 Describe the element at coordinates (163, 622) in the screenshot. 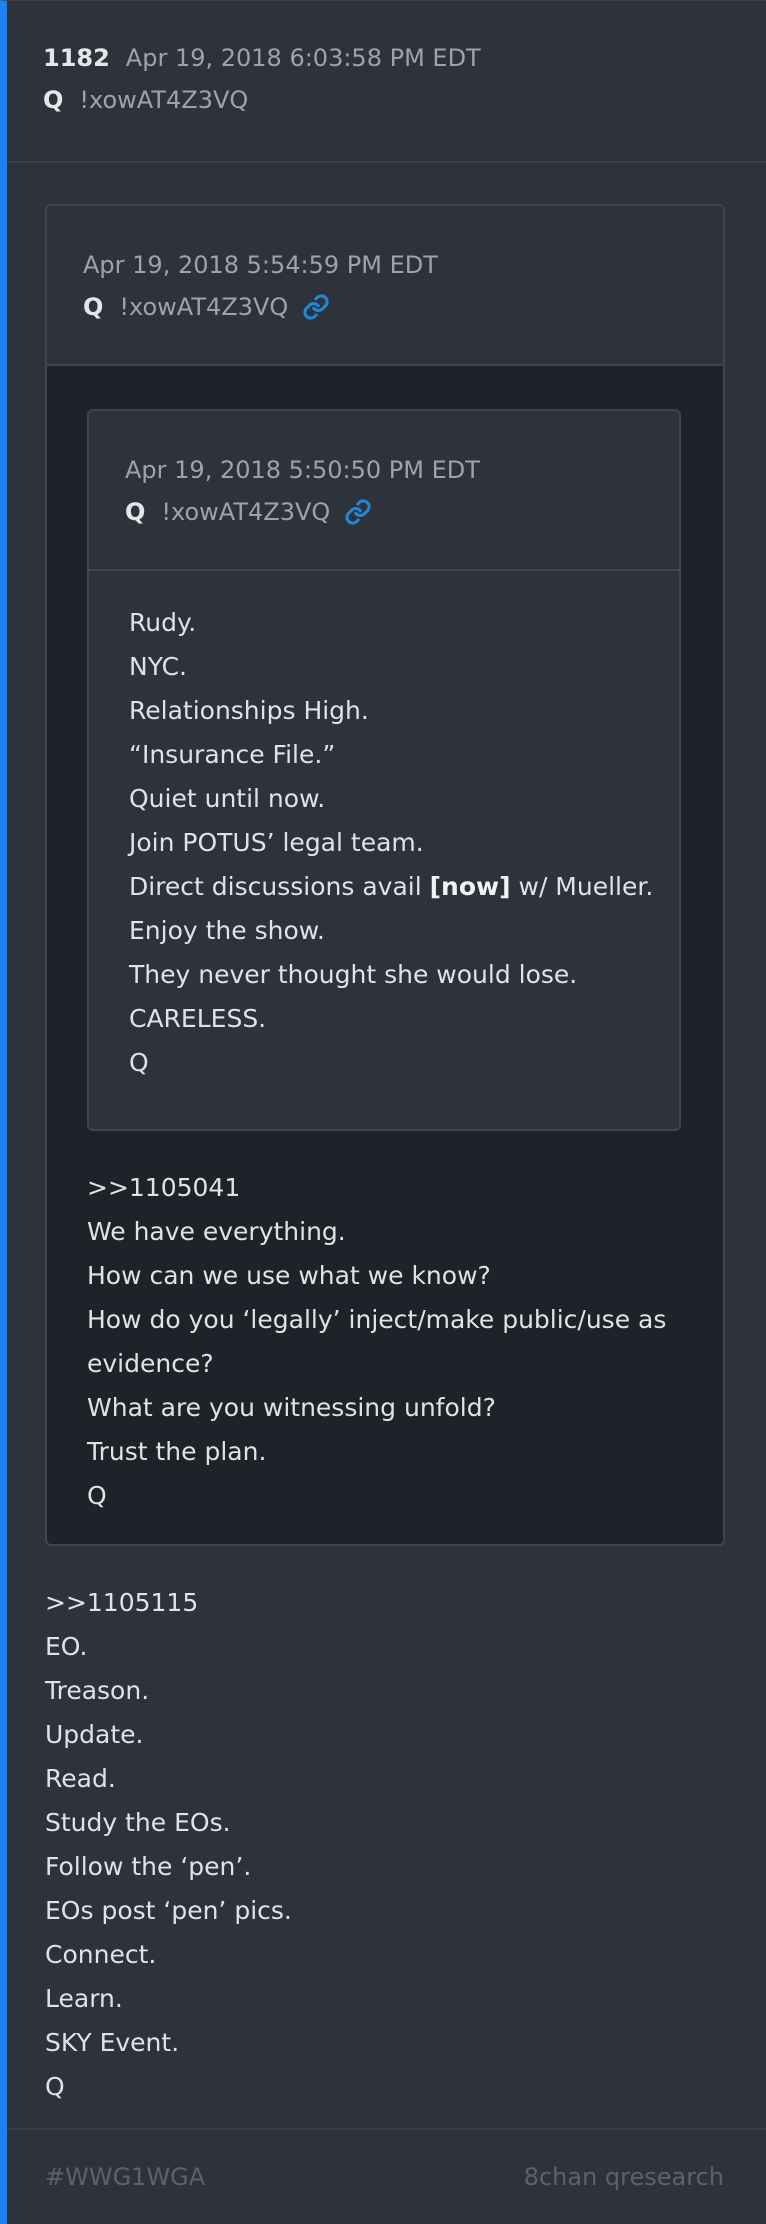

I see `text-line: Rudy.` at that location.